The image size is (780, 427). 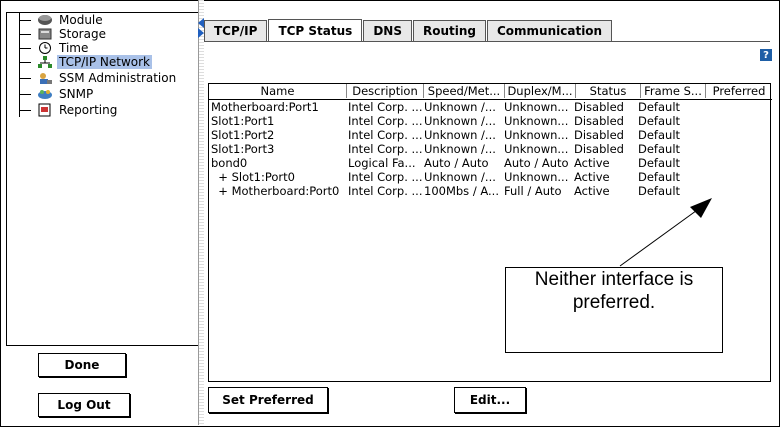 I want to click on callout-arrow, so click(x=665, y=232).